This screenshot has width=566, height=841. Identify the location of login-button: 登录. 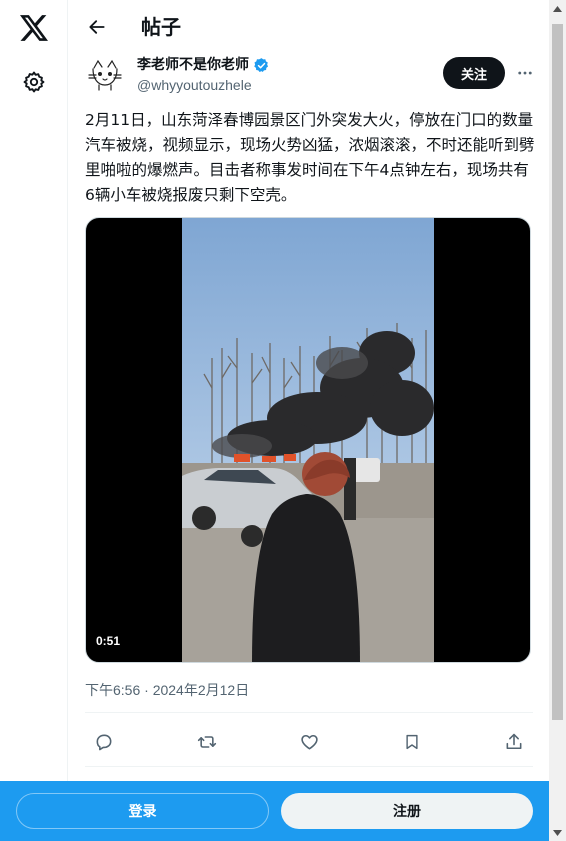
(142, 811).